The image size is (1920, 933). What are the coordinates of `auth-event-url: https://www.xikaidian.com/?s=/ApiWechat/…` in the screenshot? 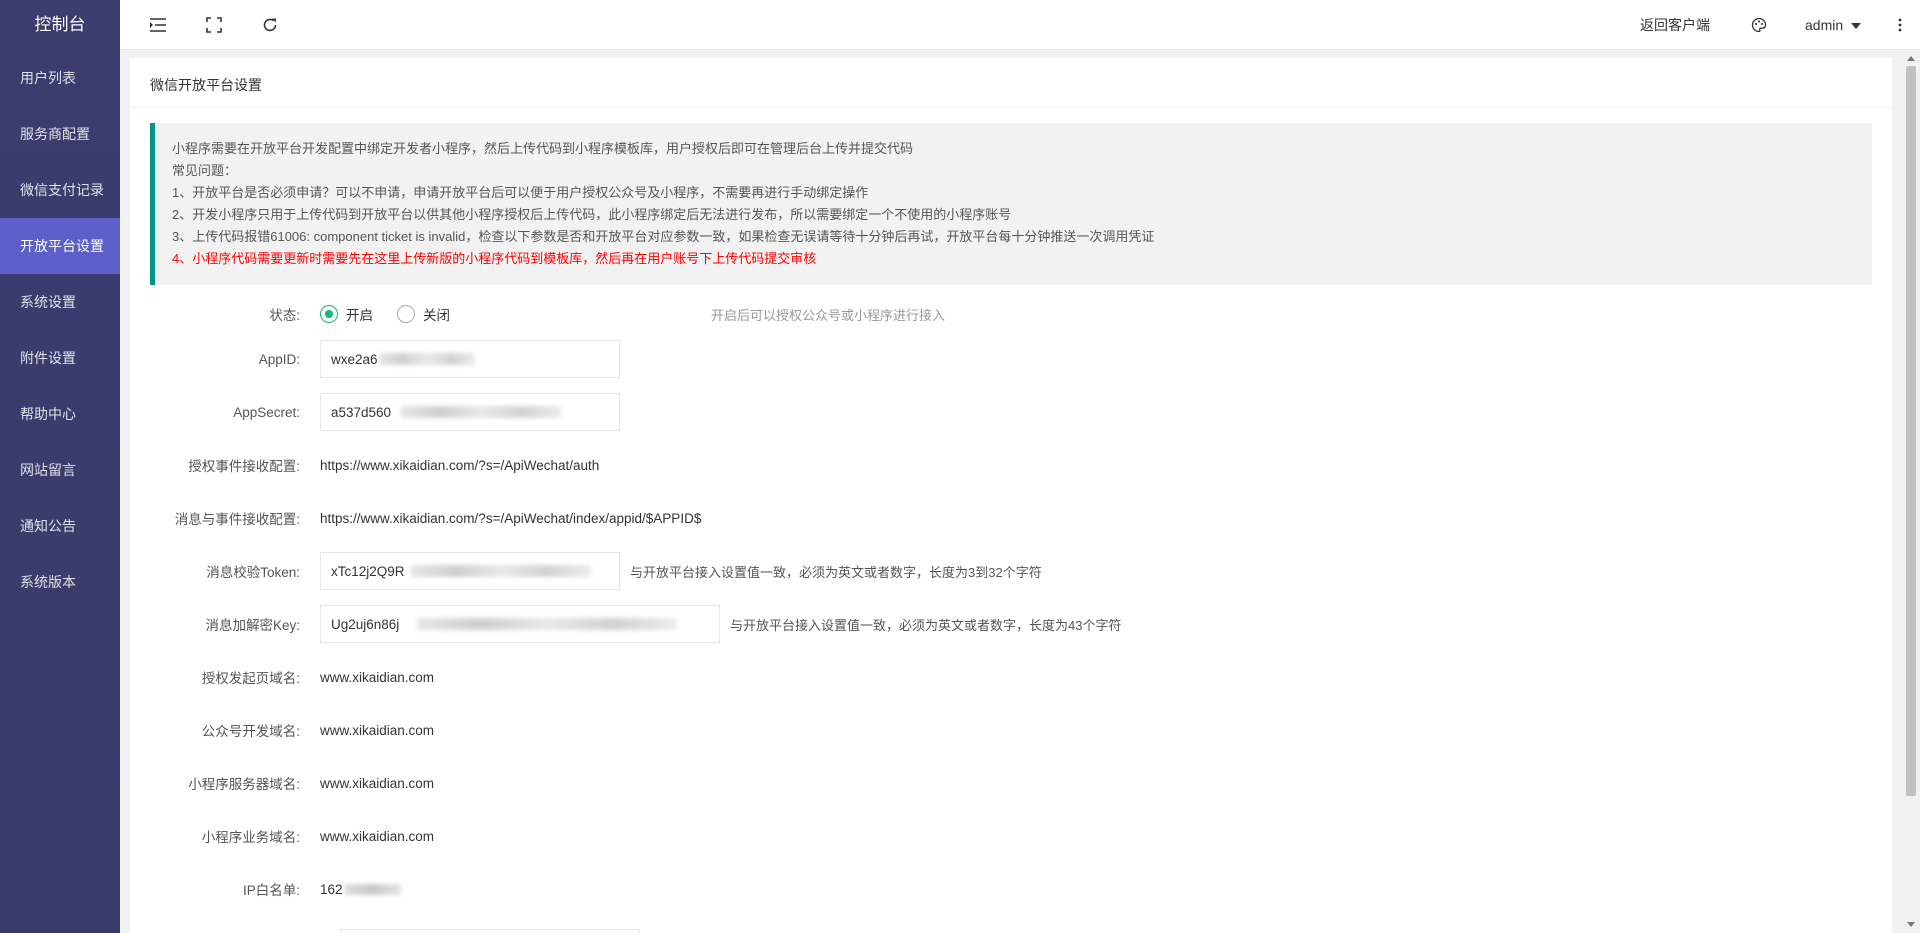 It's located at (460, 465).